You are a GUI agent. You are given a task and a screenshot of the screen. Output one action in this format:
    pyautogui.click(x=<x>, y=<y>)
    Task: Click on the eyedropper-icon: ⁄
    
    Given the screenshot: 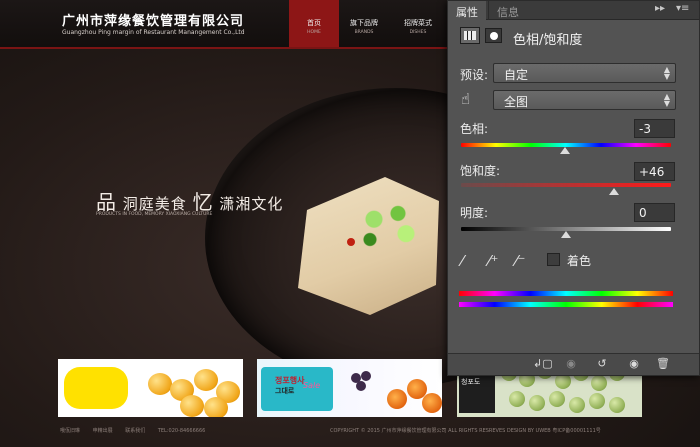 What is the action you would take?
    pyautogui.click(x=462, y=261)
    